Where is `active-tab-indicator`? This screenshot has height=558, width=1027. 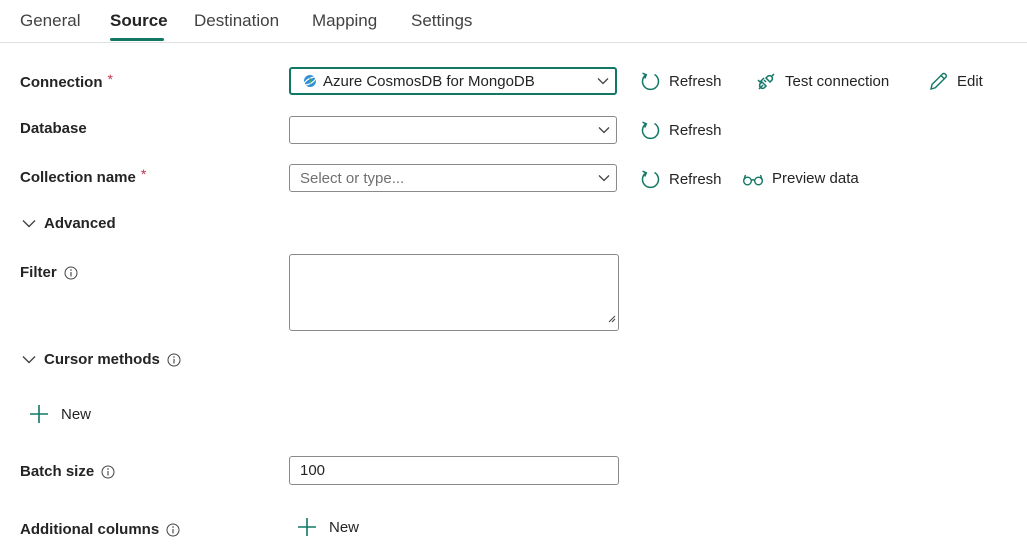
active-tab-indicator is located at coordinates (137, 39).